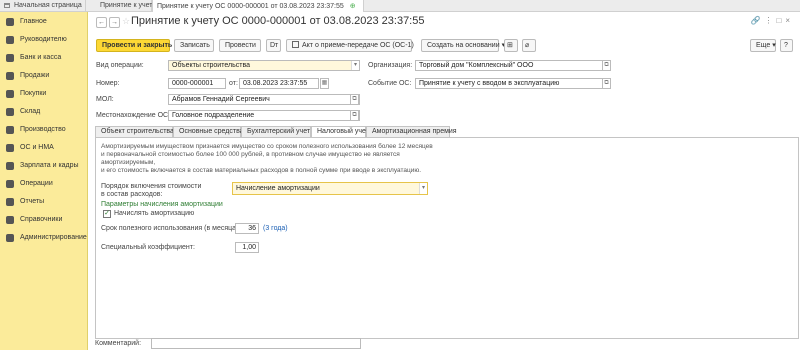  Describe the element at coordinates (10, 130) in the screenshot. I see `factory-icon` at that location.